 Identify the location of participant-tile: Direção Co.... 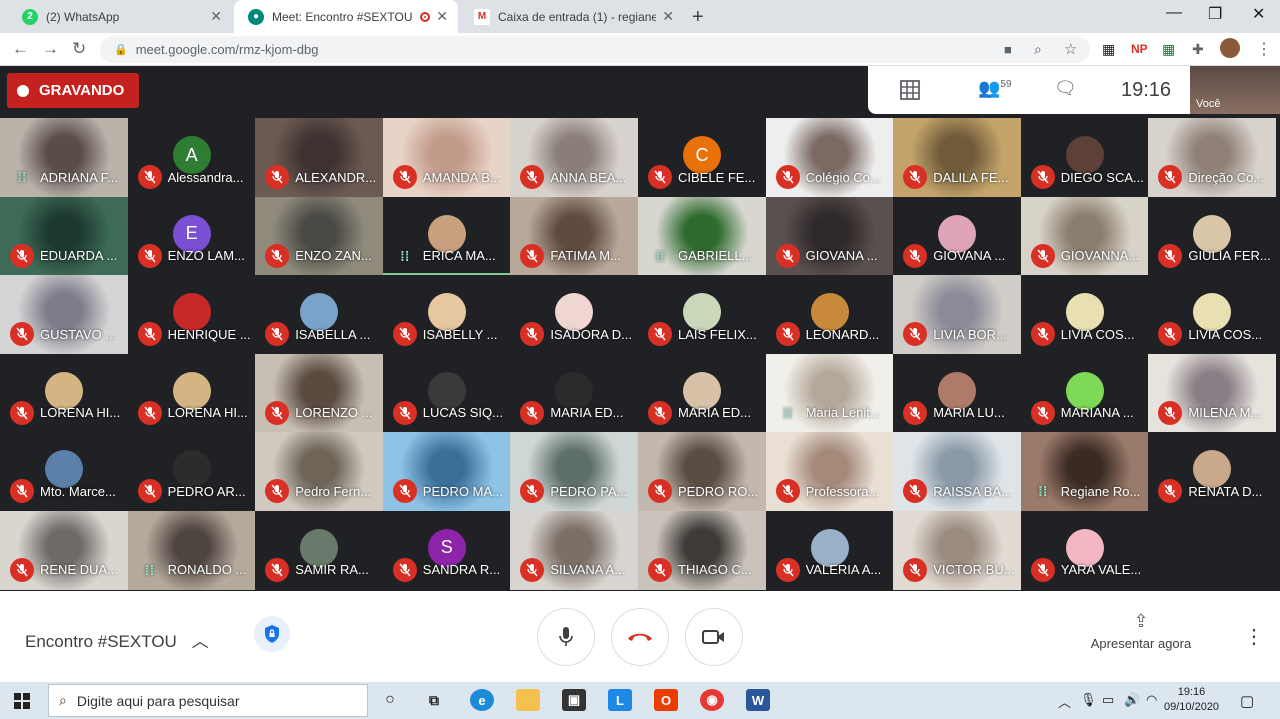
(1212, 157).